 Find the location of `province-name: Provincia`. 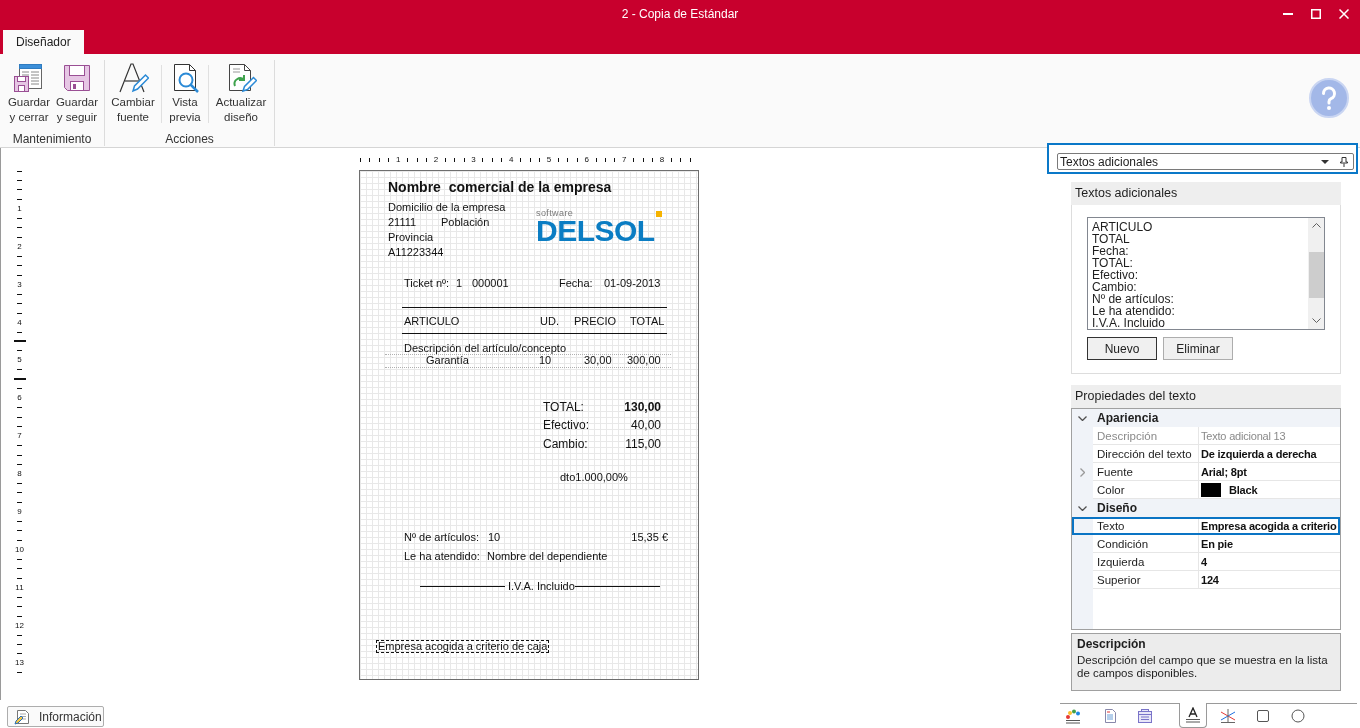

province-name: Provincia is located at coordinates (411, 237).